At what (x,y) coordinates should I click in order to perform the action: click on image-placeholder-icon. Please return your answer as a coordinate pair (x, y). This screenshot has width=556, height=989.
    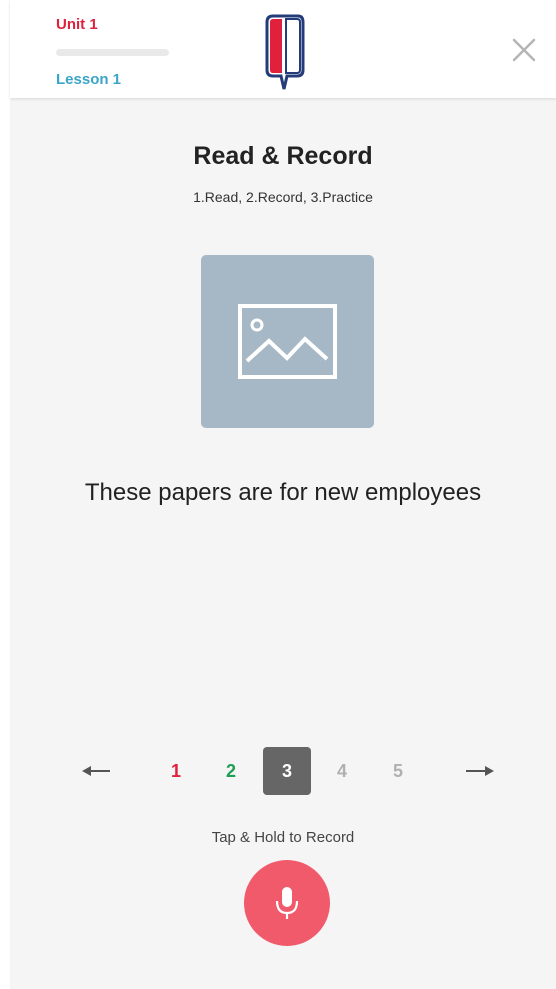
    Looking at the image, I should click on (287, 341).